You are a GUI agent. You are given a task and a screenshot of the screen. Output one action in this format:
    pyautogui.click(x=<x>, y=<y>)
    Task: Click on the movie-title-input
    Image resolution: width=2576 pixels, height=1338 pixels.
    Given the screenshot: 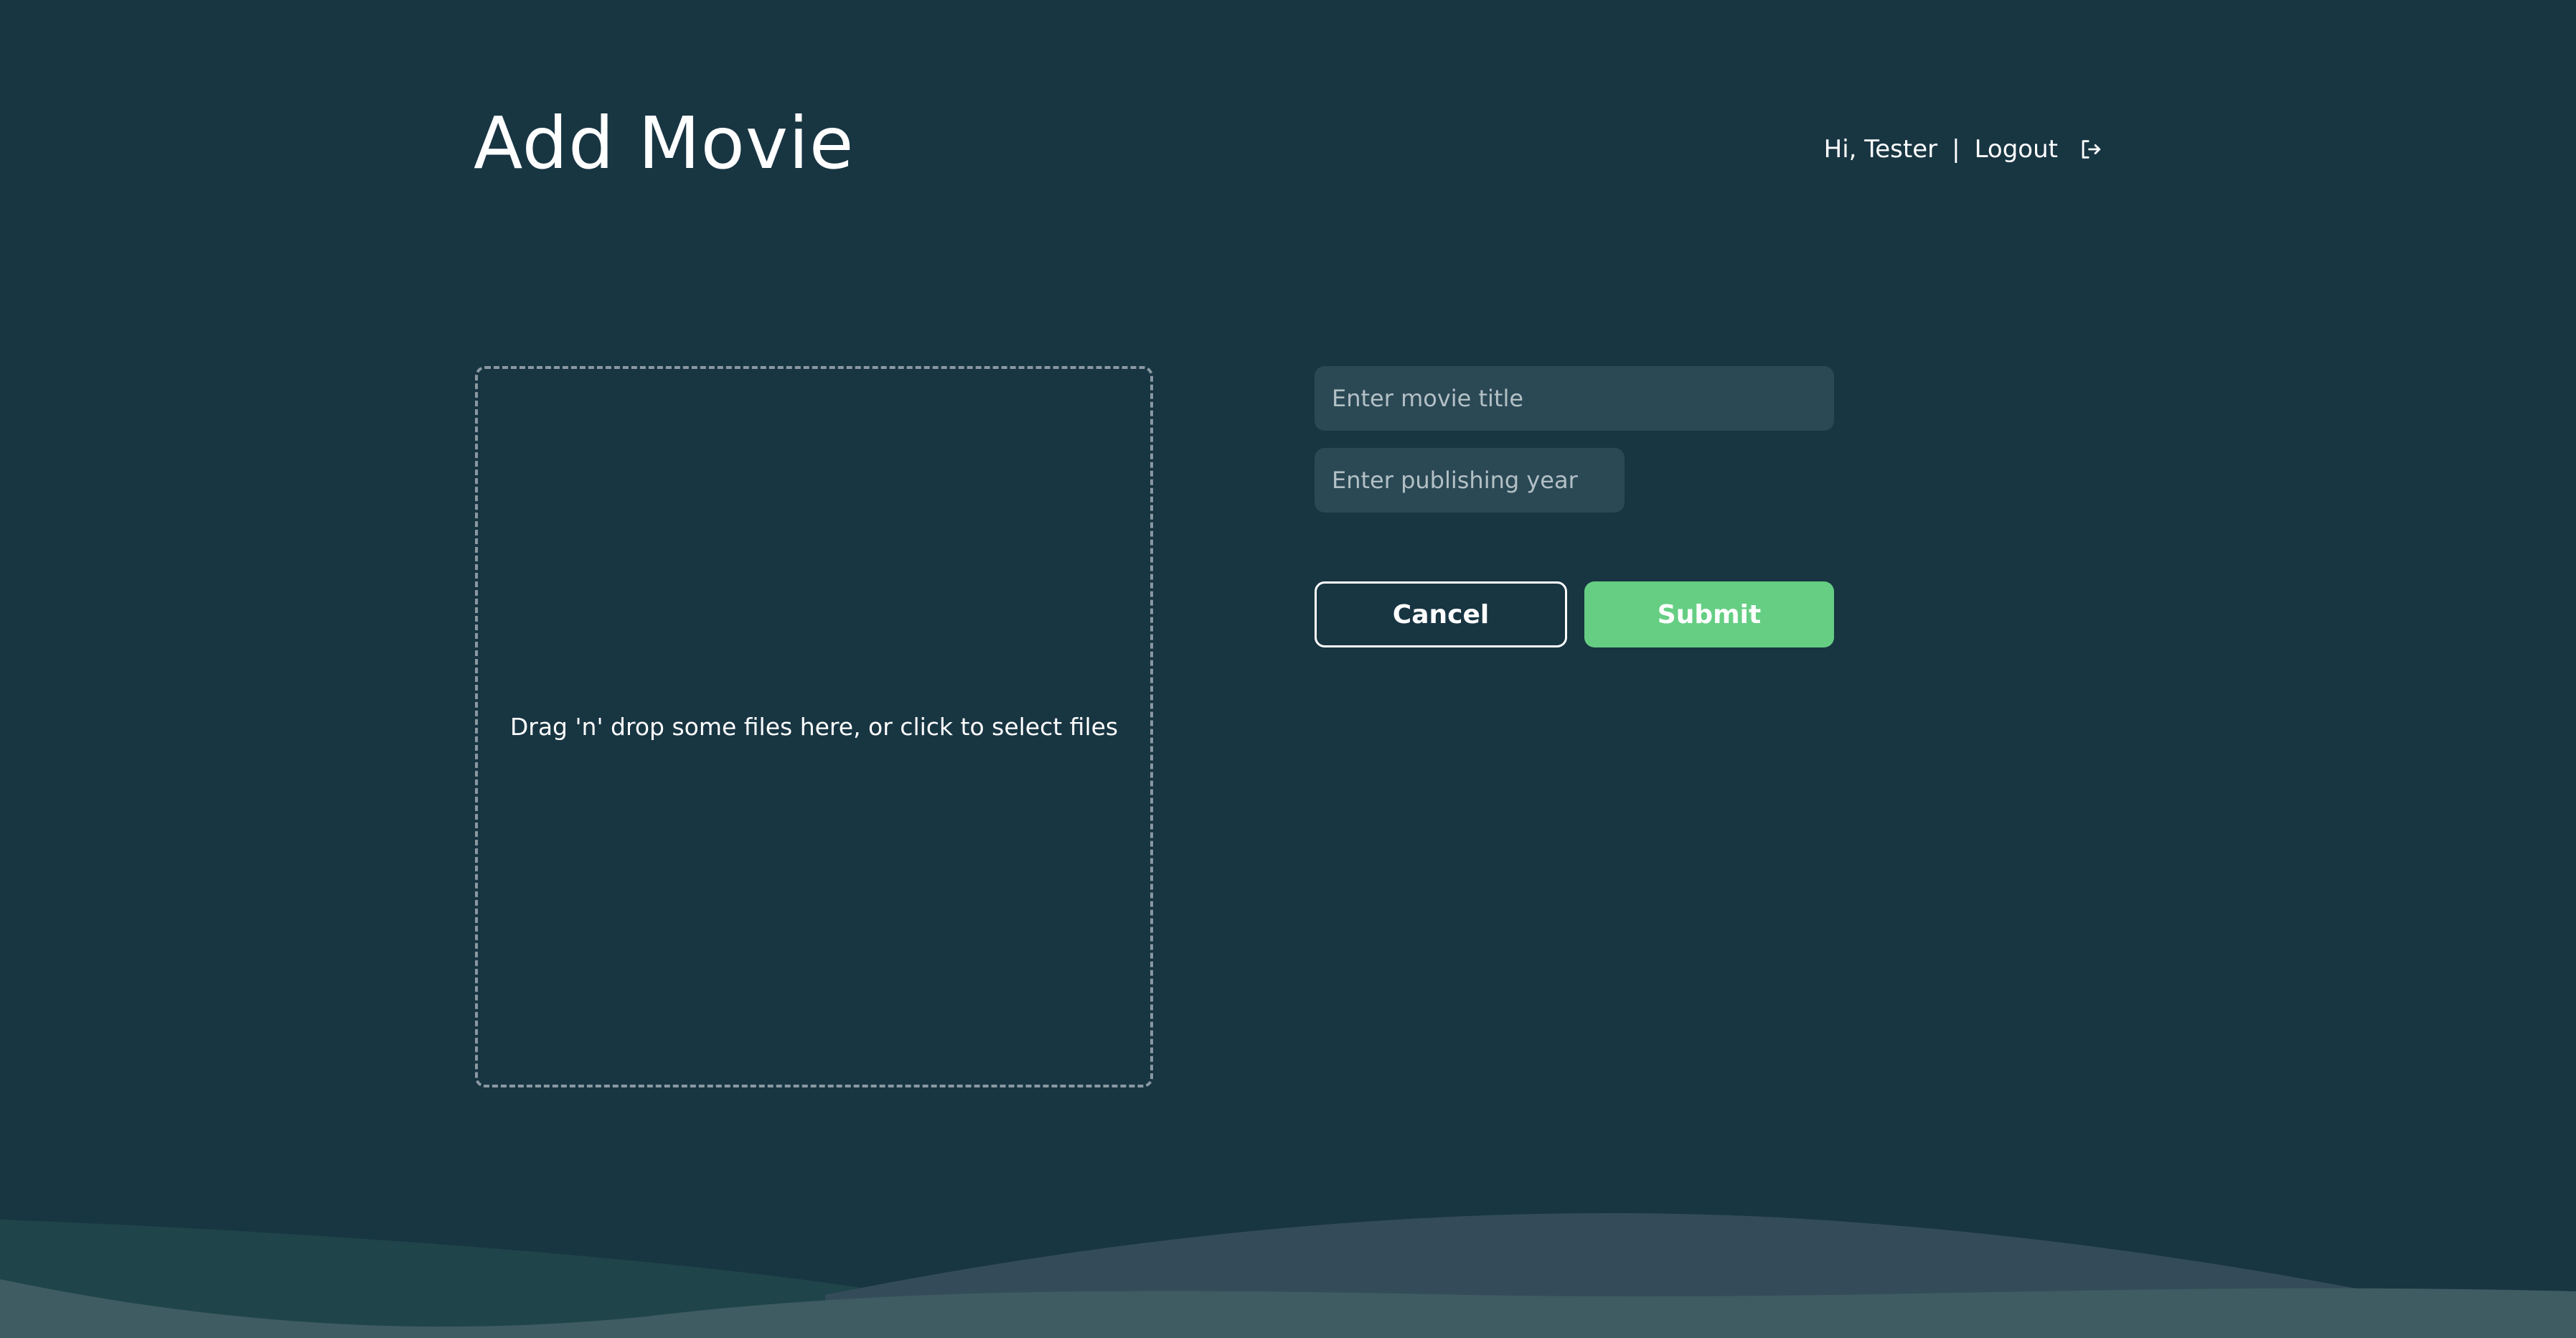 What is the action you would take?
    pyautogui.click(x=1574, y=398)
    